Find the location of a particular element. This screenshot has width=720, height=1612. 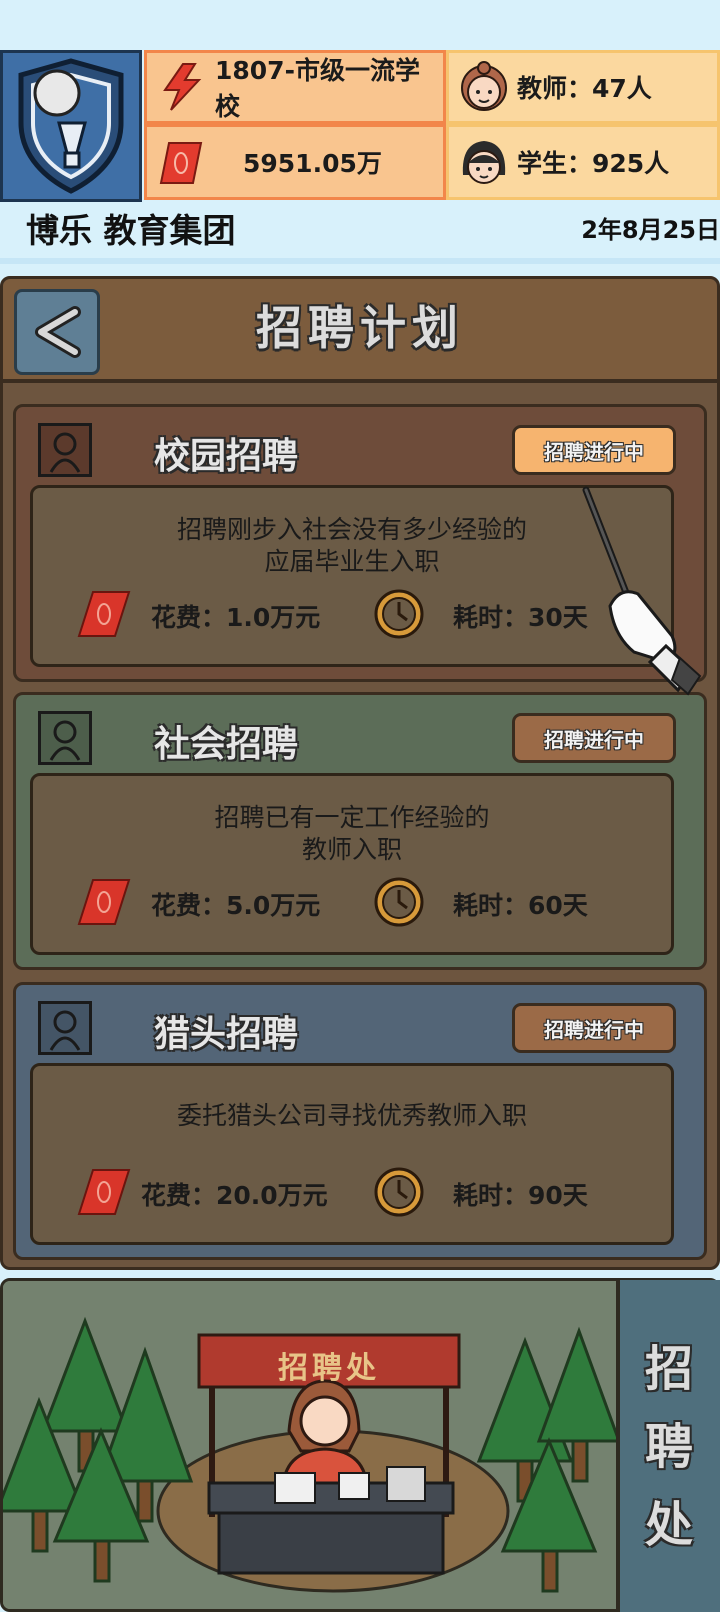

card-description: 委托猎头公司寻找优秀教师入职 is located at coordinates (352, 1116).